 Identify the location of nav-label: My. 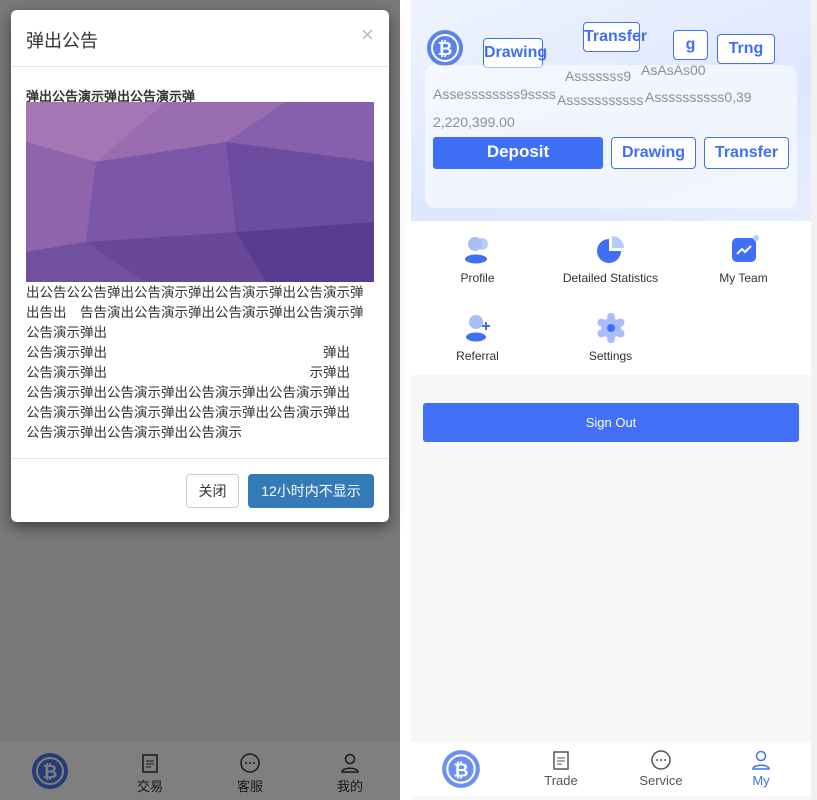
(761, 780).